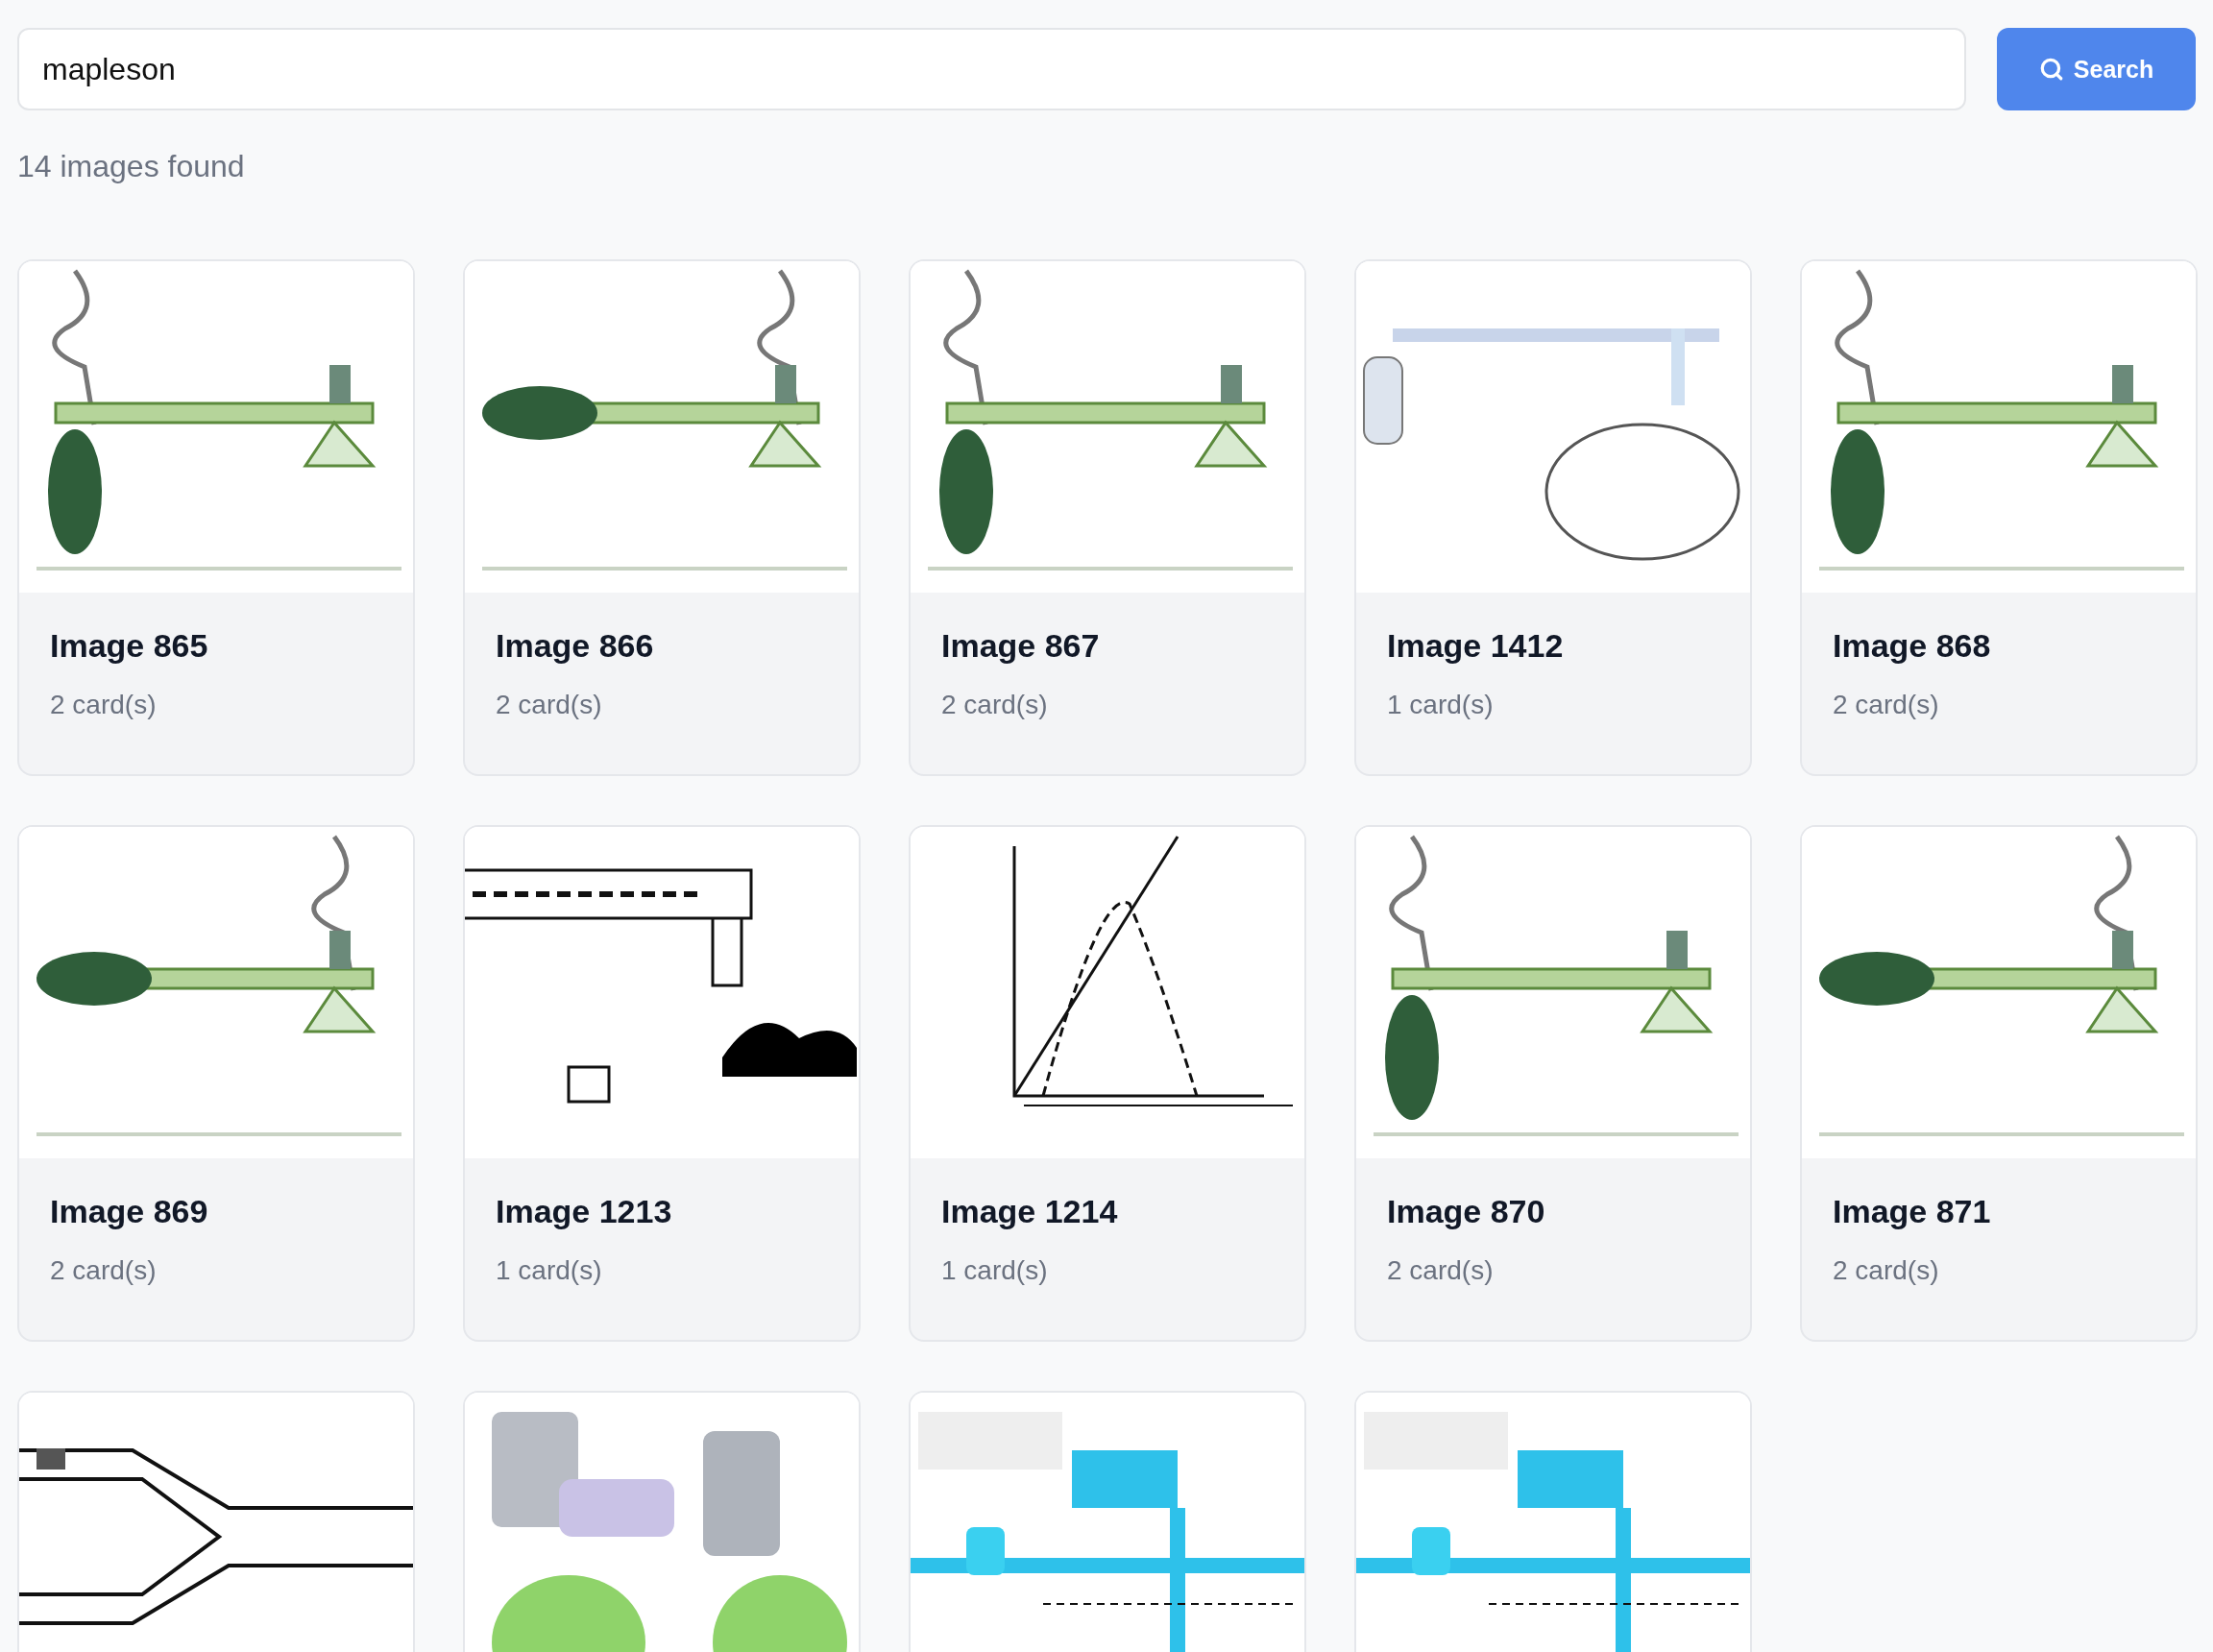 The height and width of the screenshot is (1652, 2213). What do you see at coordinates (1466, 1211) in the screenshot?
I see `image-title: Image 870` at bounding box center [1466, 1211].